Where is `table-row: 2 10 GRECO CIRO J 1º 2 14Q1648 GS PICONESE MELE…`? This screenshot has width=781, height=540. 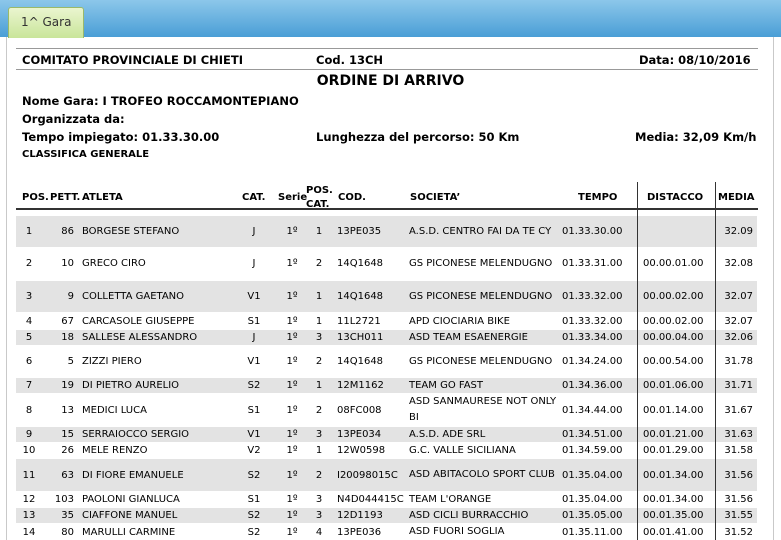
table-row: 2 10 GRECO CIRO J 1º 2 14Q1648 GS PICONESE MELE… is located at coordinates (386, 263).